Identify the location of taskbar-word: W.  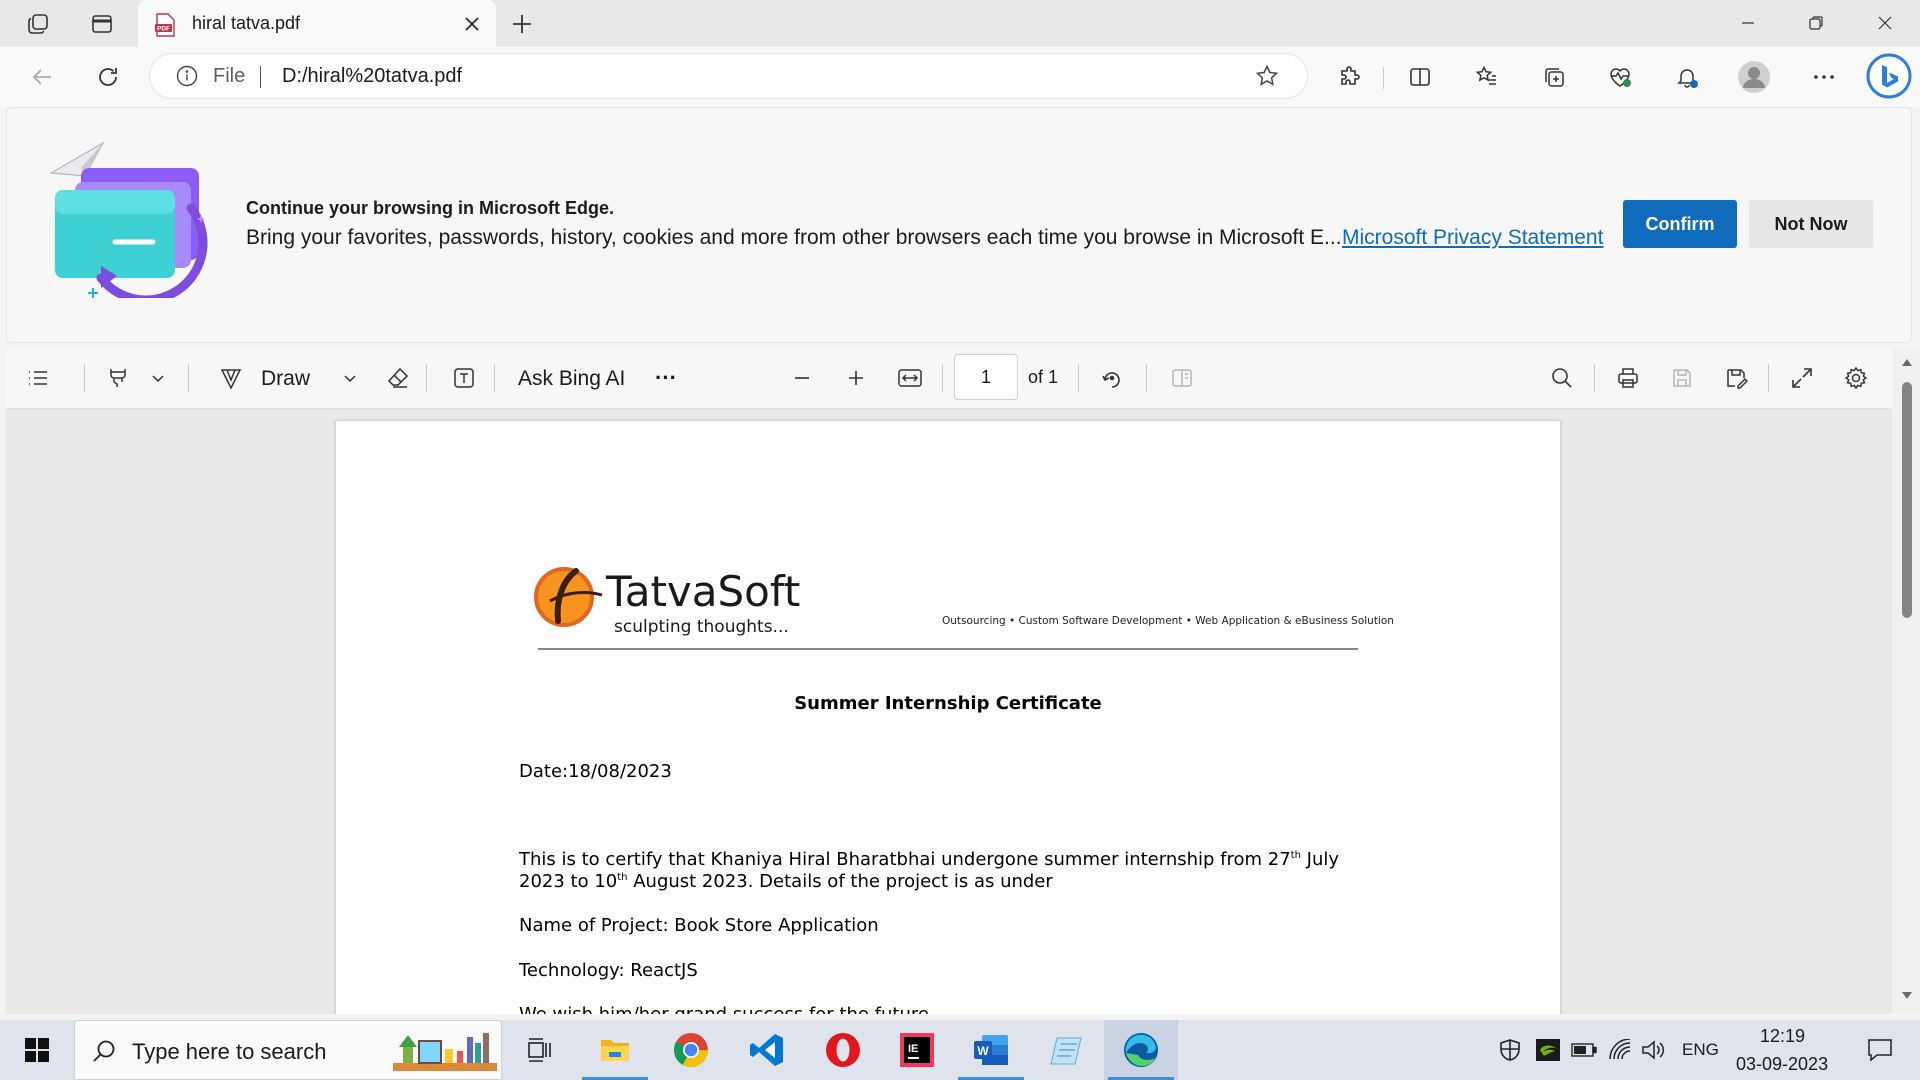
(991, 1050).